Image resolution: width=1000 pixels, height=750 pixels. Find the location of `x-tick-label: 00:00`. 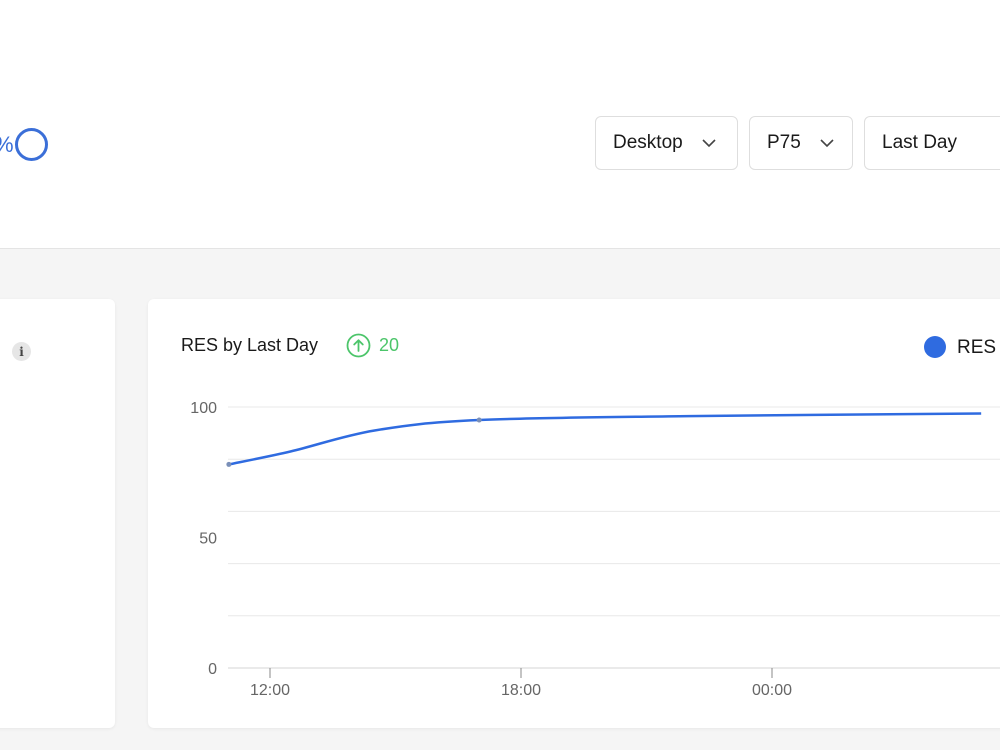

x-tick-label: 00:00 is located at coordinates (772, 690).